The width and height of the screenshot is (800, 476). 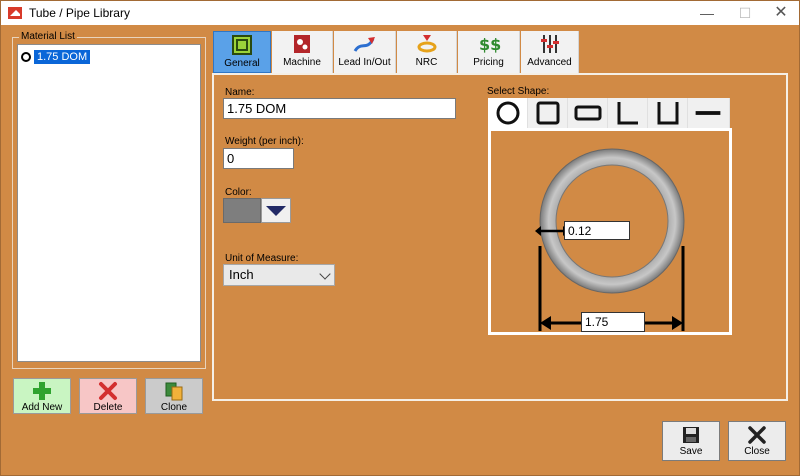 I want to click on clone-icon, so click(x=174, y=391).